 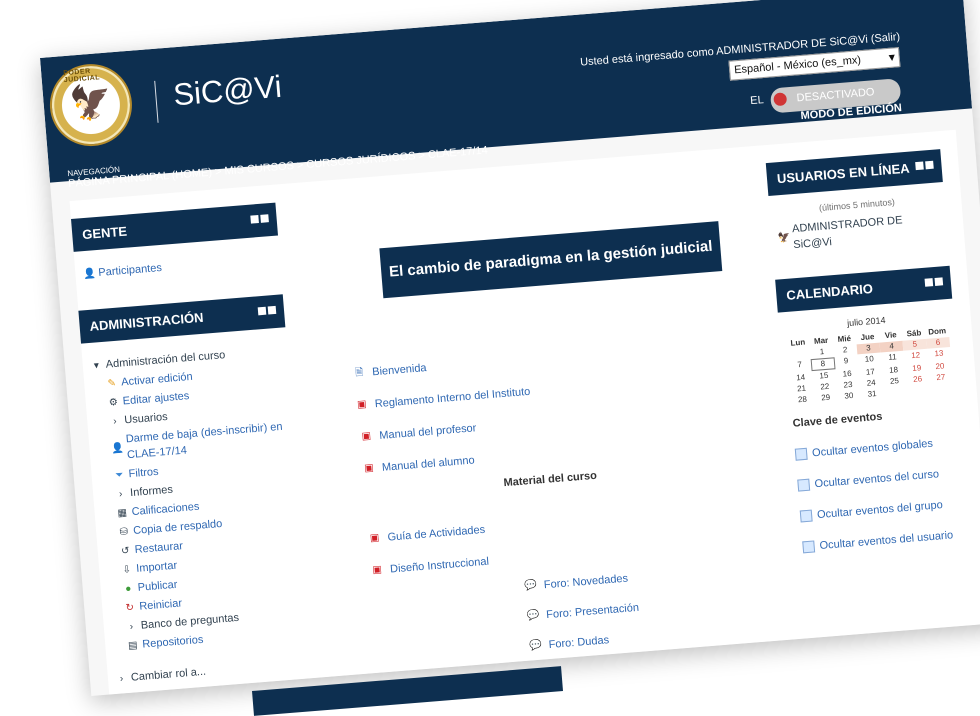 I want to click on event-filter: Ocultar eventos del curso, so click(x=879, y=479).